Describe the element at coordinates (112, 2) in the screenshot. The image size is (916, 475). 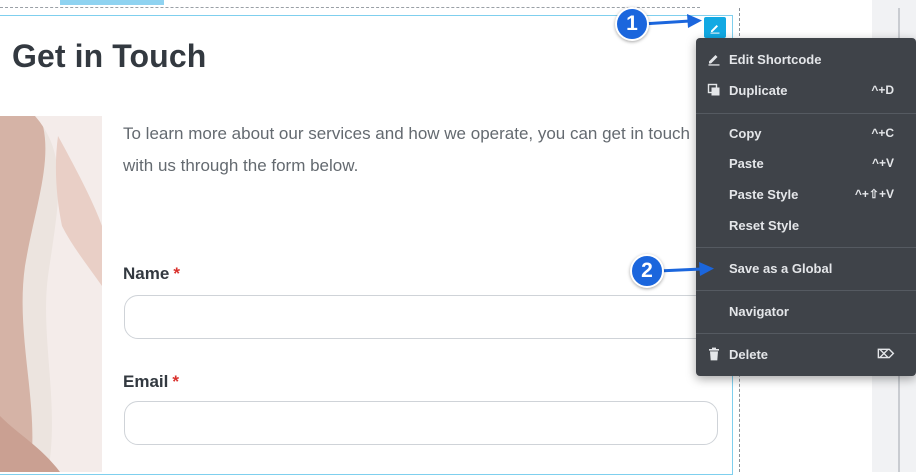
I see `section-handle` at that location.